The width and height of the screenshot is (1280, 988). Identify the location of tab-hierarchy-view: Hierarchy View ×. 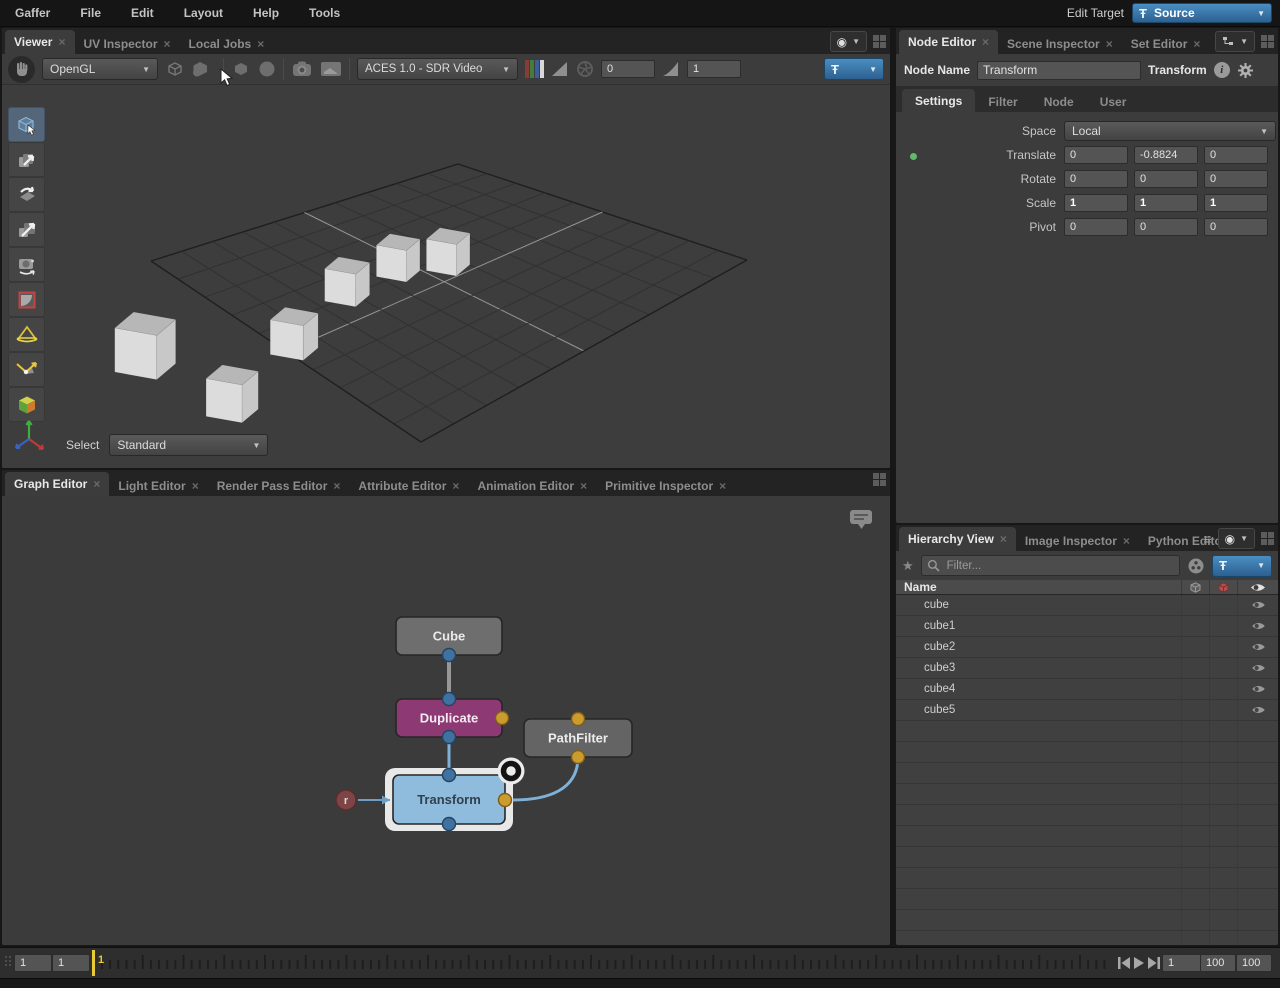
(957, 539).